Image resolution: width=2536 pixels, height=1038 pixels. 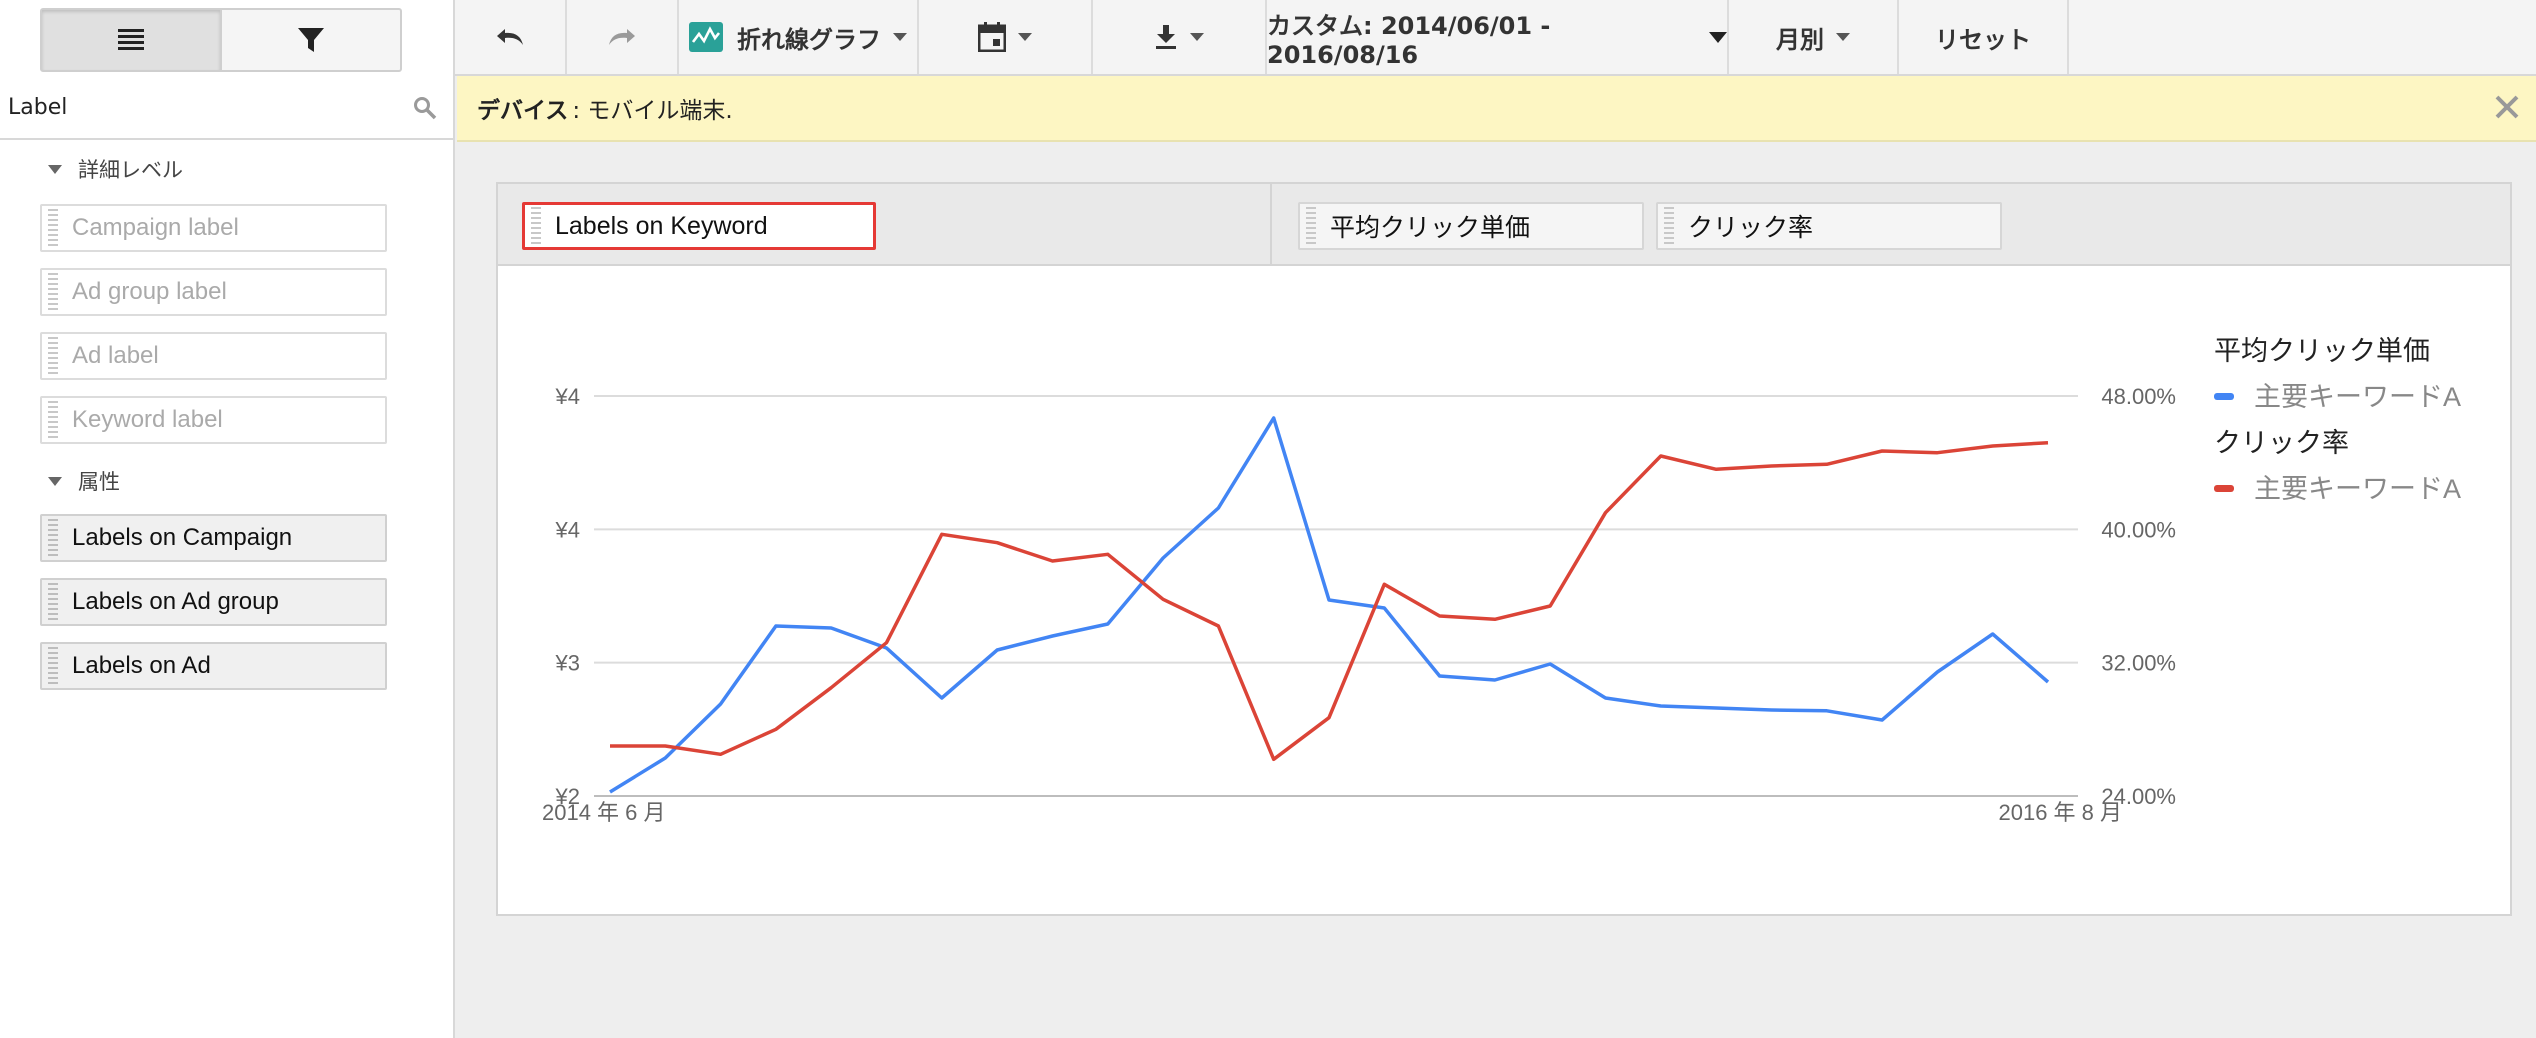 I want to click on field-labels-on-campaign: Labels on Campaign, so click(x=213, y=538).